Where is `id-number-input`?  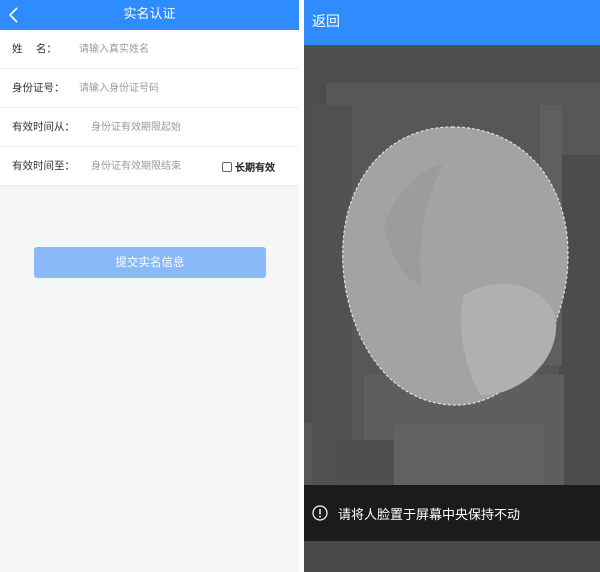
id-number-input is located at coordinates (179, 88).